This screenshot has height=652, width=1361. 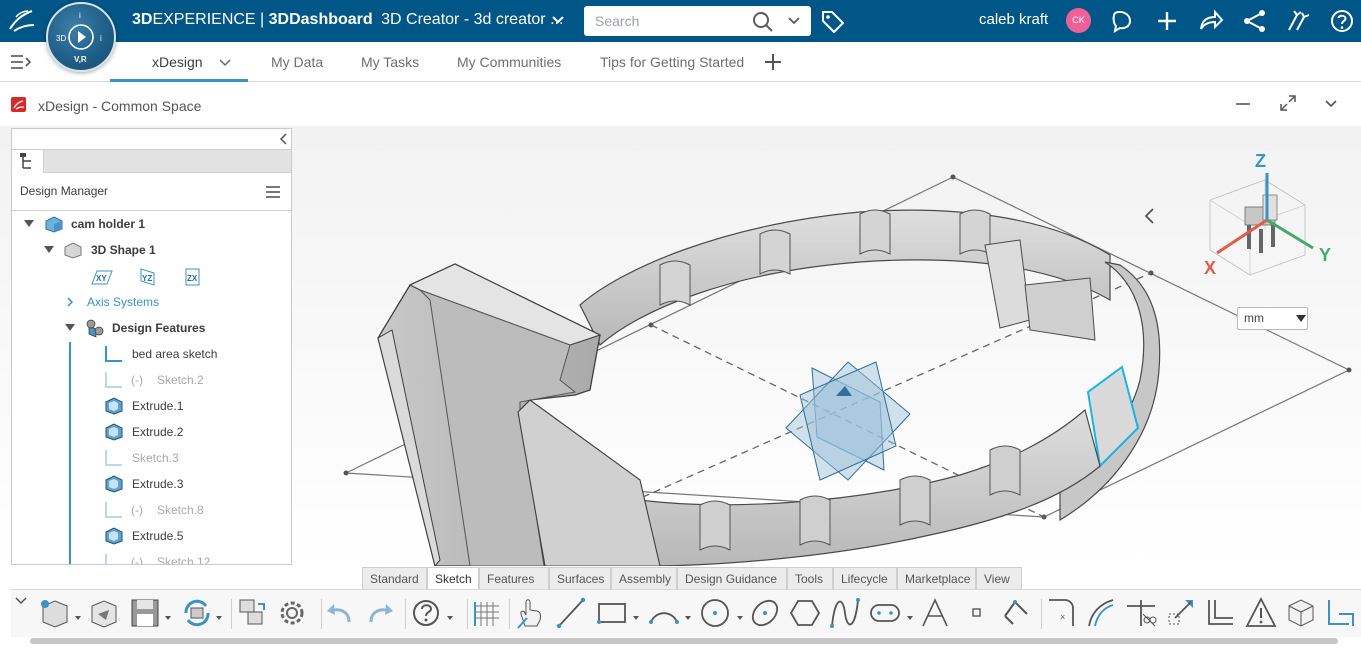 What do you see at coordinates (292, 613) in the screenshot?
I see `gear-icon` at bounding box center [292, 613].